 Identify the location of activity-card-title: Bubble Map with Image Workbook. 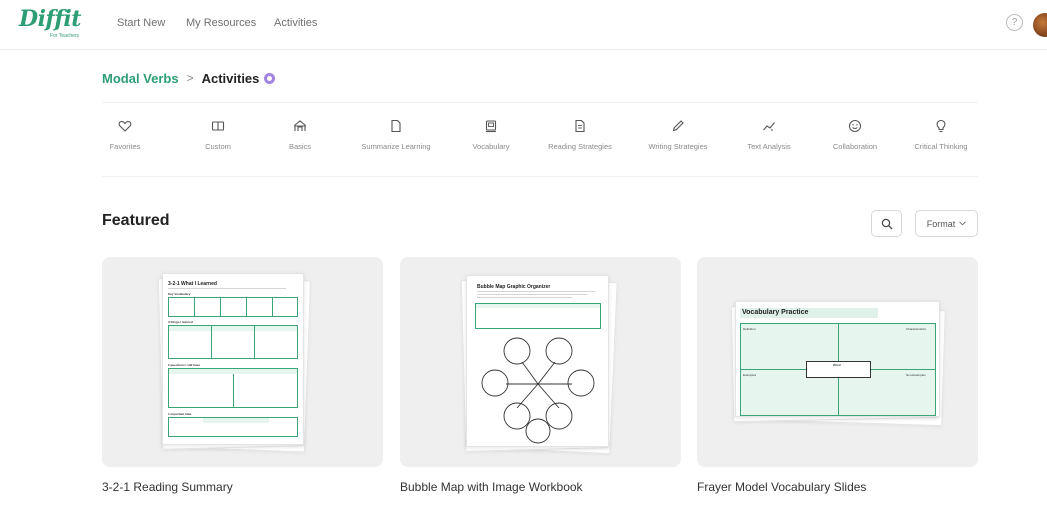
(491, 487).